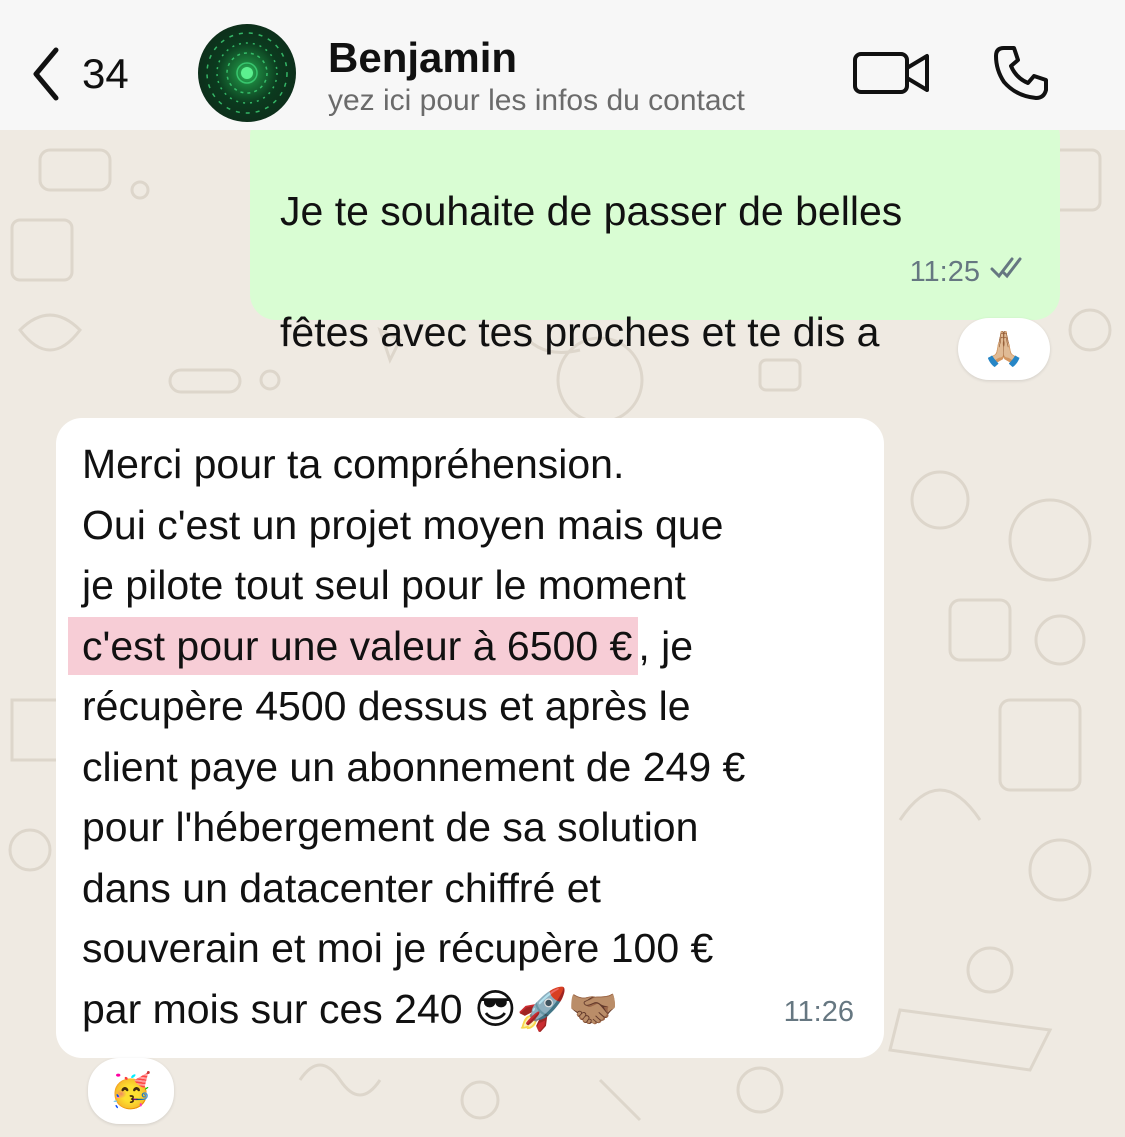  I want to click on message-line: c'est pour une valeur à 6500 €, je, so click(470, 646).